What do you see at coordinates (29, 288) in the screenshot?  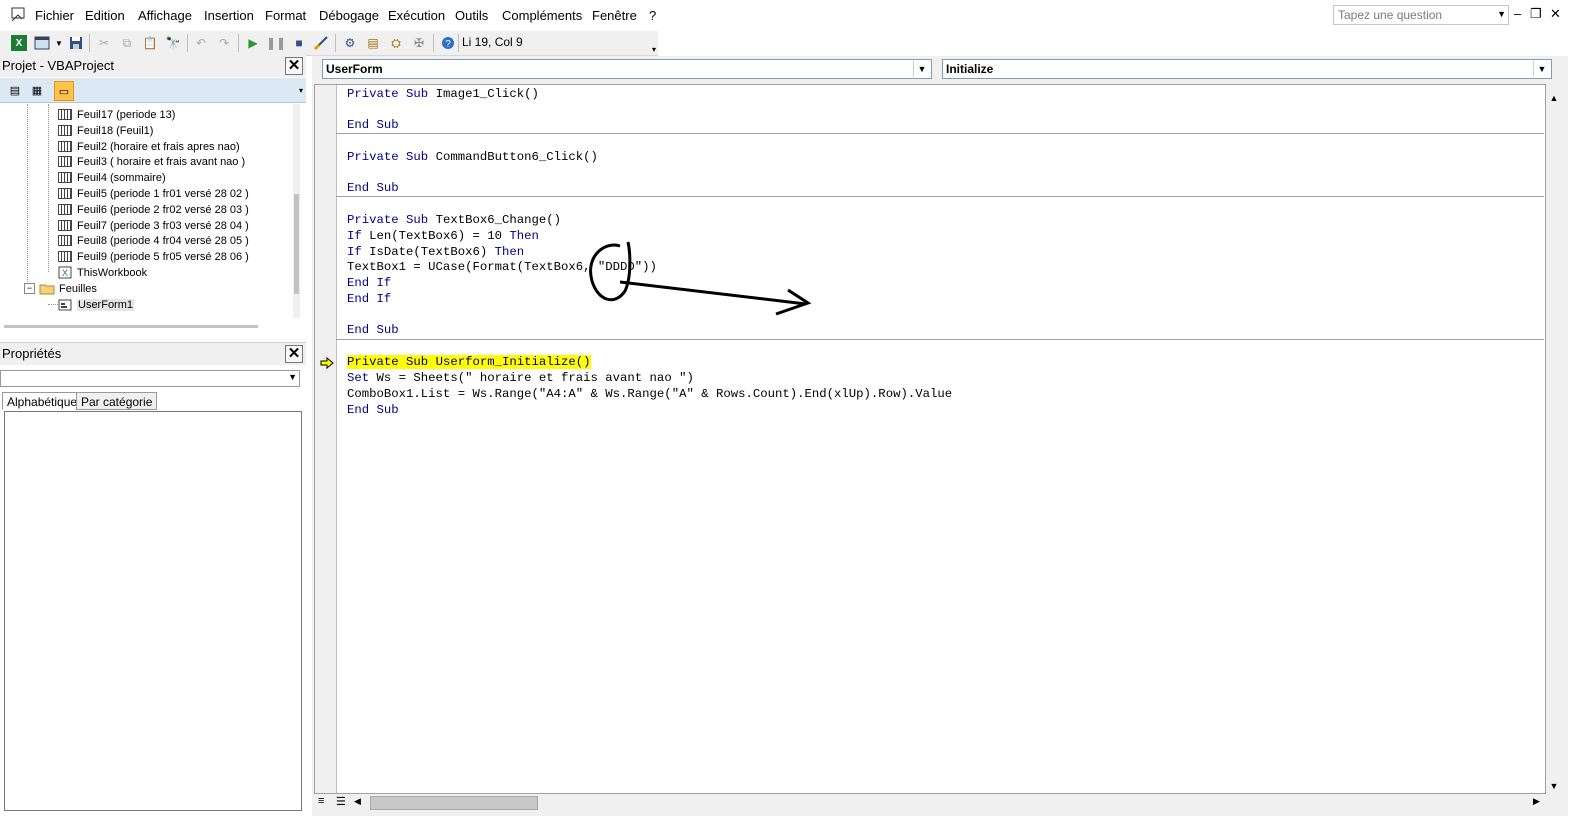 I see `collapse-icon: −` at bounding box center [29, 288].